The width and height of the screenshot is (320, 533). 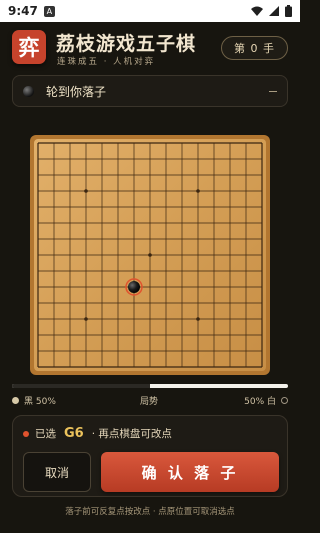 I want to click on black-stone-icon, so click(x=28, y=91).